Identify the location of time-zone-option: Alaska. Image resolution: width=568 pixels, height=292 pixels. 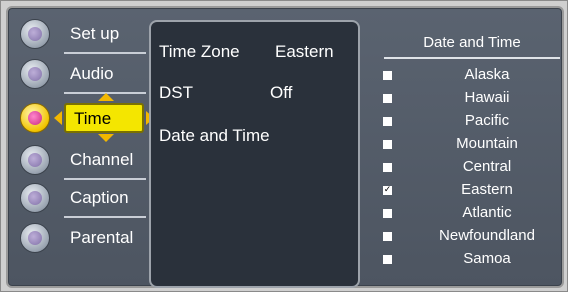
(471, 76).